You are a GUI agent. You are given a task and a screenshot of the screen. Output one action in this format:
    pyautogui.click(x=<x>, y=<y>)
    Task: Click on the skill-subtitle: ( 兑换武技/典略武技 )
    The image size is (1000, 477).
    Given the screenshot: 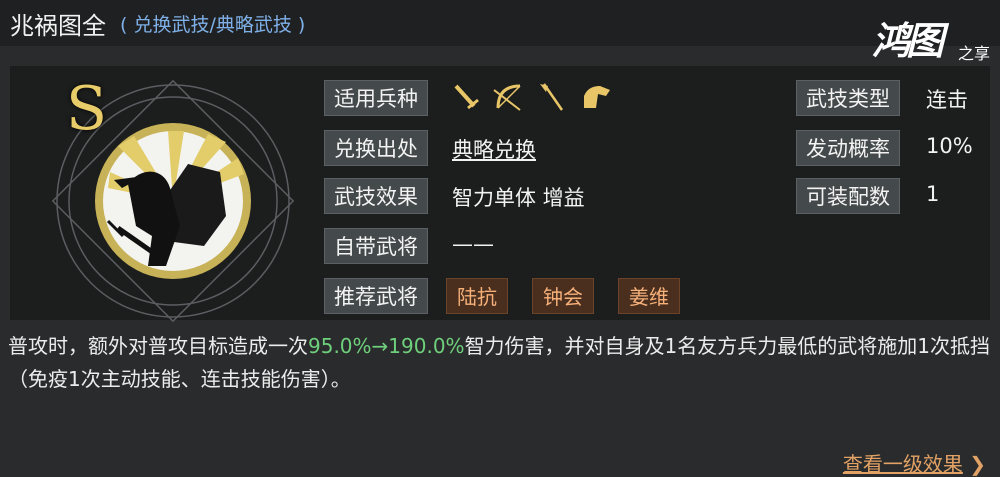 What is the action you would take?
    pyautogui.click(x=213, y=25)
    